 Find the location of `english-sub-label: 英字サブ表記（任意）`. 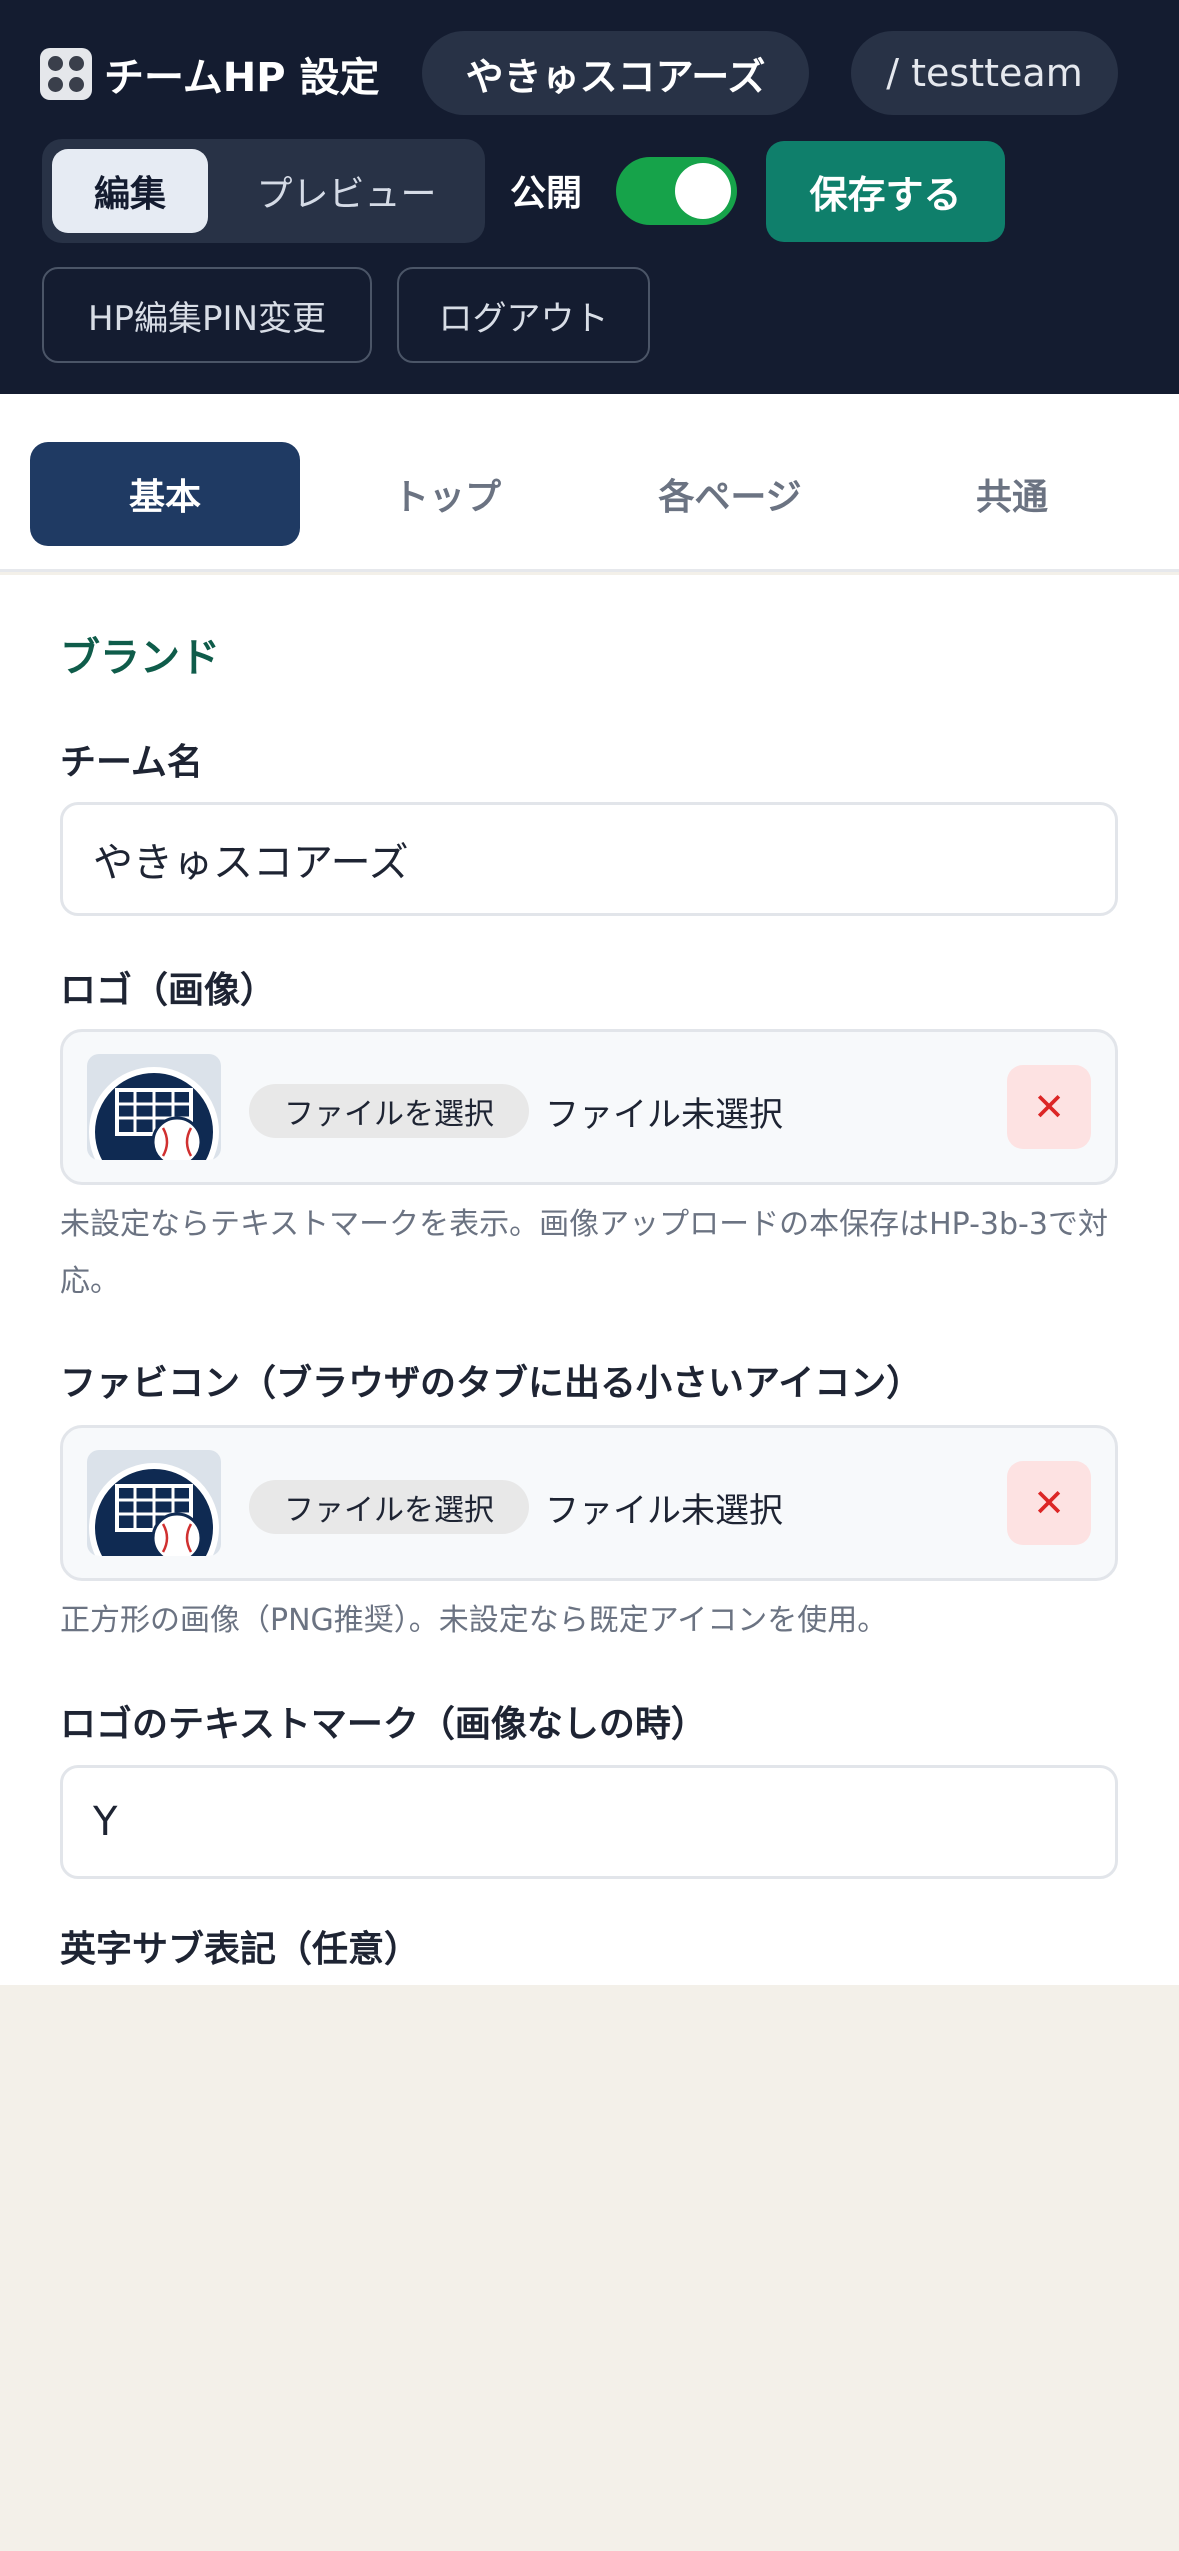

english-sub-label: 英字サブ表記（任意） is located at coordinates (240, 1949).